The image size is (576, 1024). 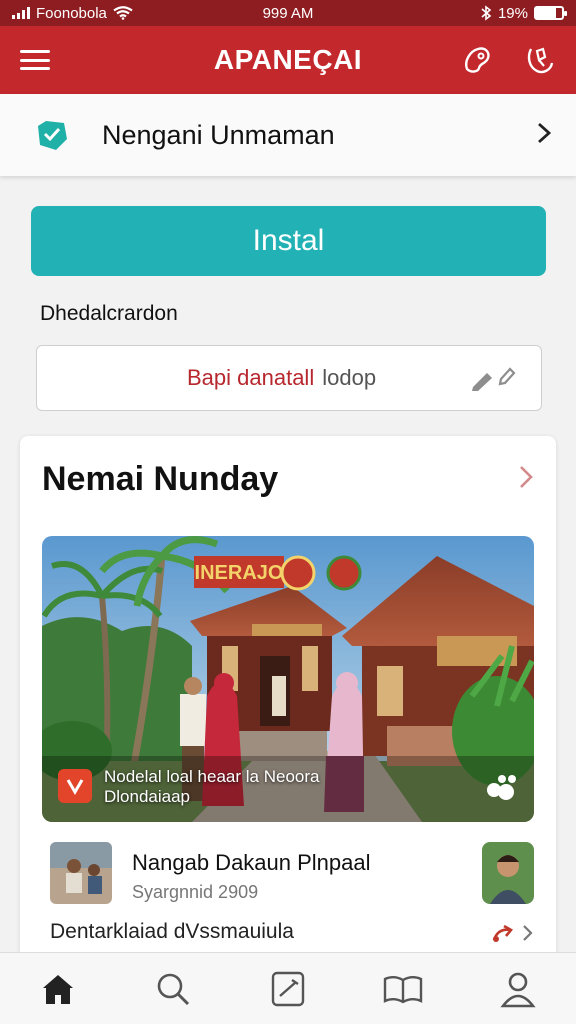 I want to click on bluetooth-icon, so click(x=486, y=13).